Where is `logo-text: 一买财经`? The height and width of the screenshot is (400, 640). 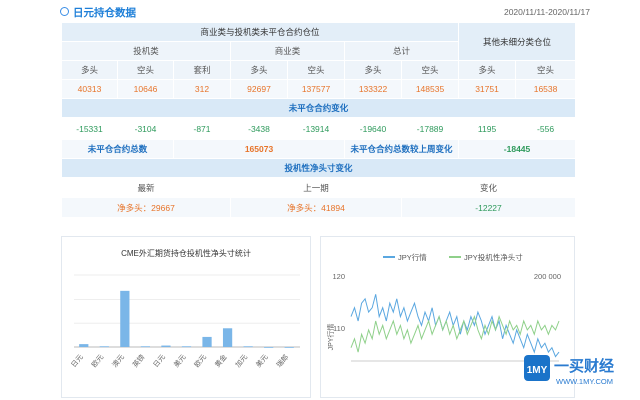
logo-text: 一买财经 is located at coordinates (584, 366).